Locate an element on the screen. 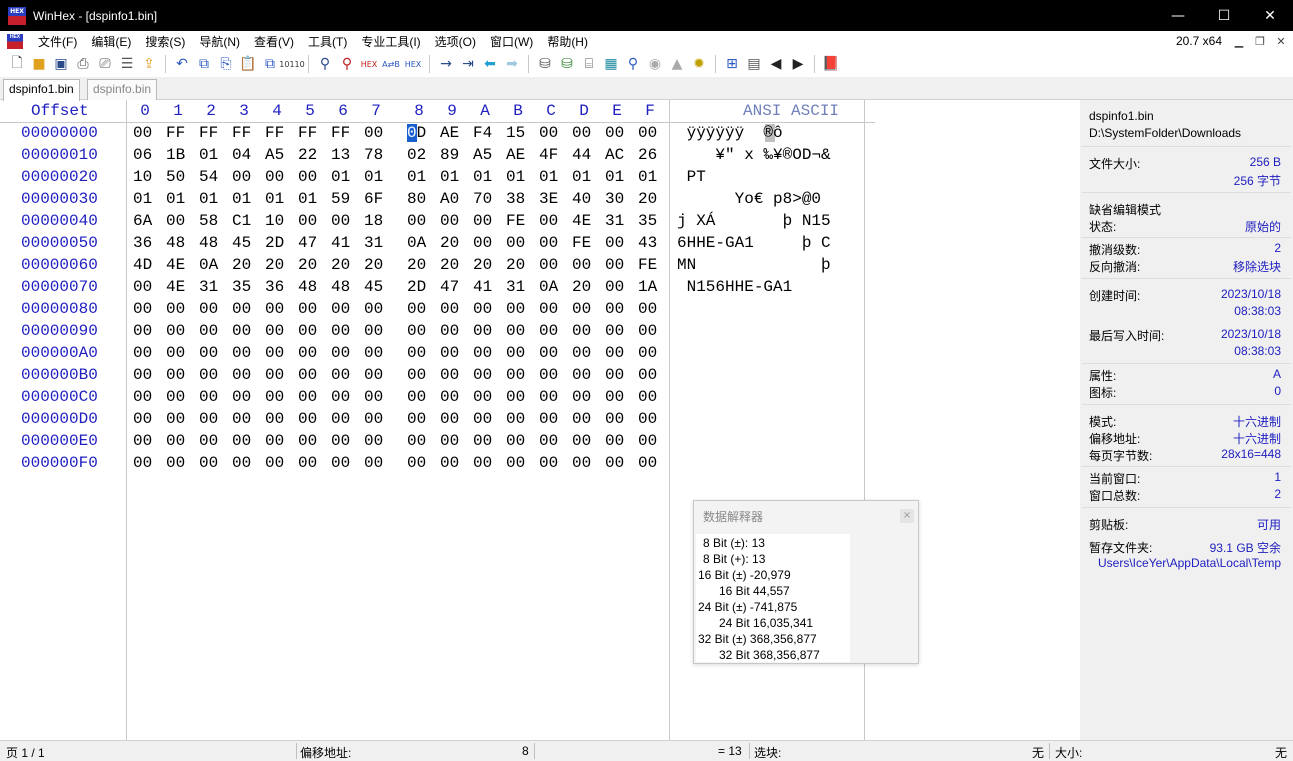 Image resolution: width=1293 pixels, height=761 pixels. hex-byte: 13 is located at coordinates (342, 155).